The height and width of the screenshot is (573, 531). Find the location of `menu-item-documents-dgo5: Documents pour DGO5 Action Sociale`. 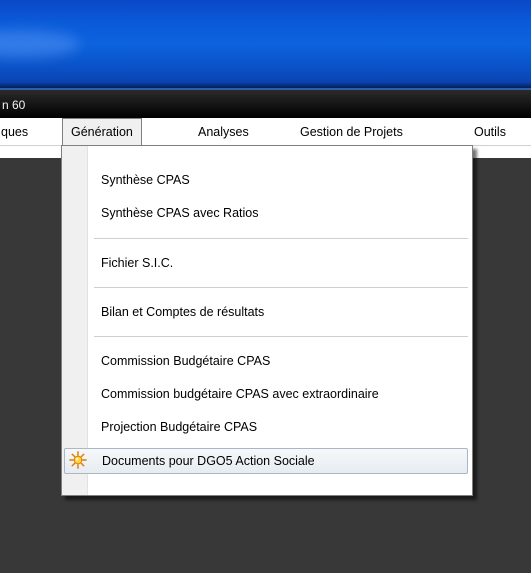

menu-item-documents-dgo5: Documents pour DGO5 Action Sociale is located at coordinates (266, 461).